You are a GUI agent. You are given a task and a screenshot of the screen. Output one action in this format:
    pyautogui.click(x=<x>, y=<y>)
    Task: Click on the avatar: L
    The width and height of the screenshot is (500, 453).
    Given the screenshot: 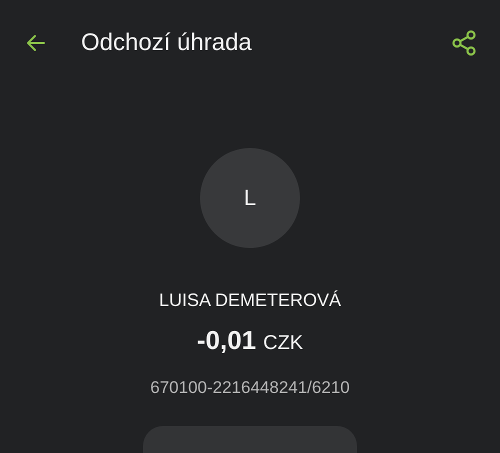 What is the action you would take?
    pyautogui.click(x=250, y=198)
    